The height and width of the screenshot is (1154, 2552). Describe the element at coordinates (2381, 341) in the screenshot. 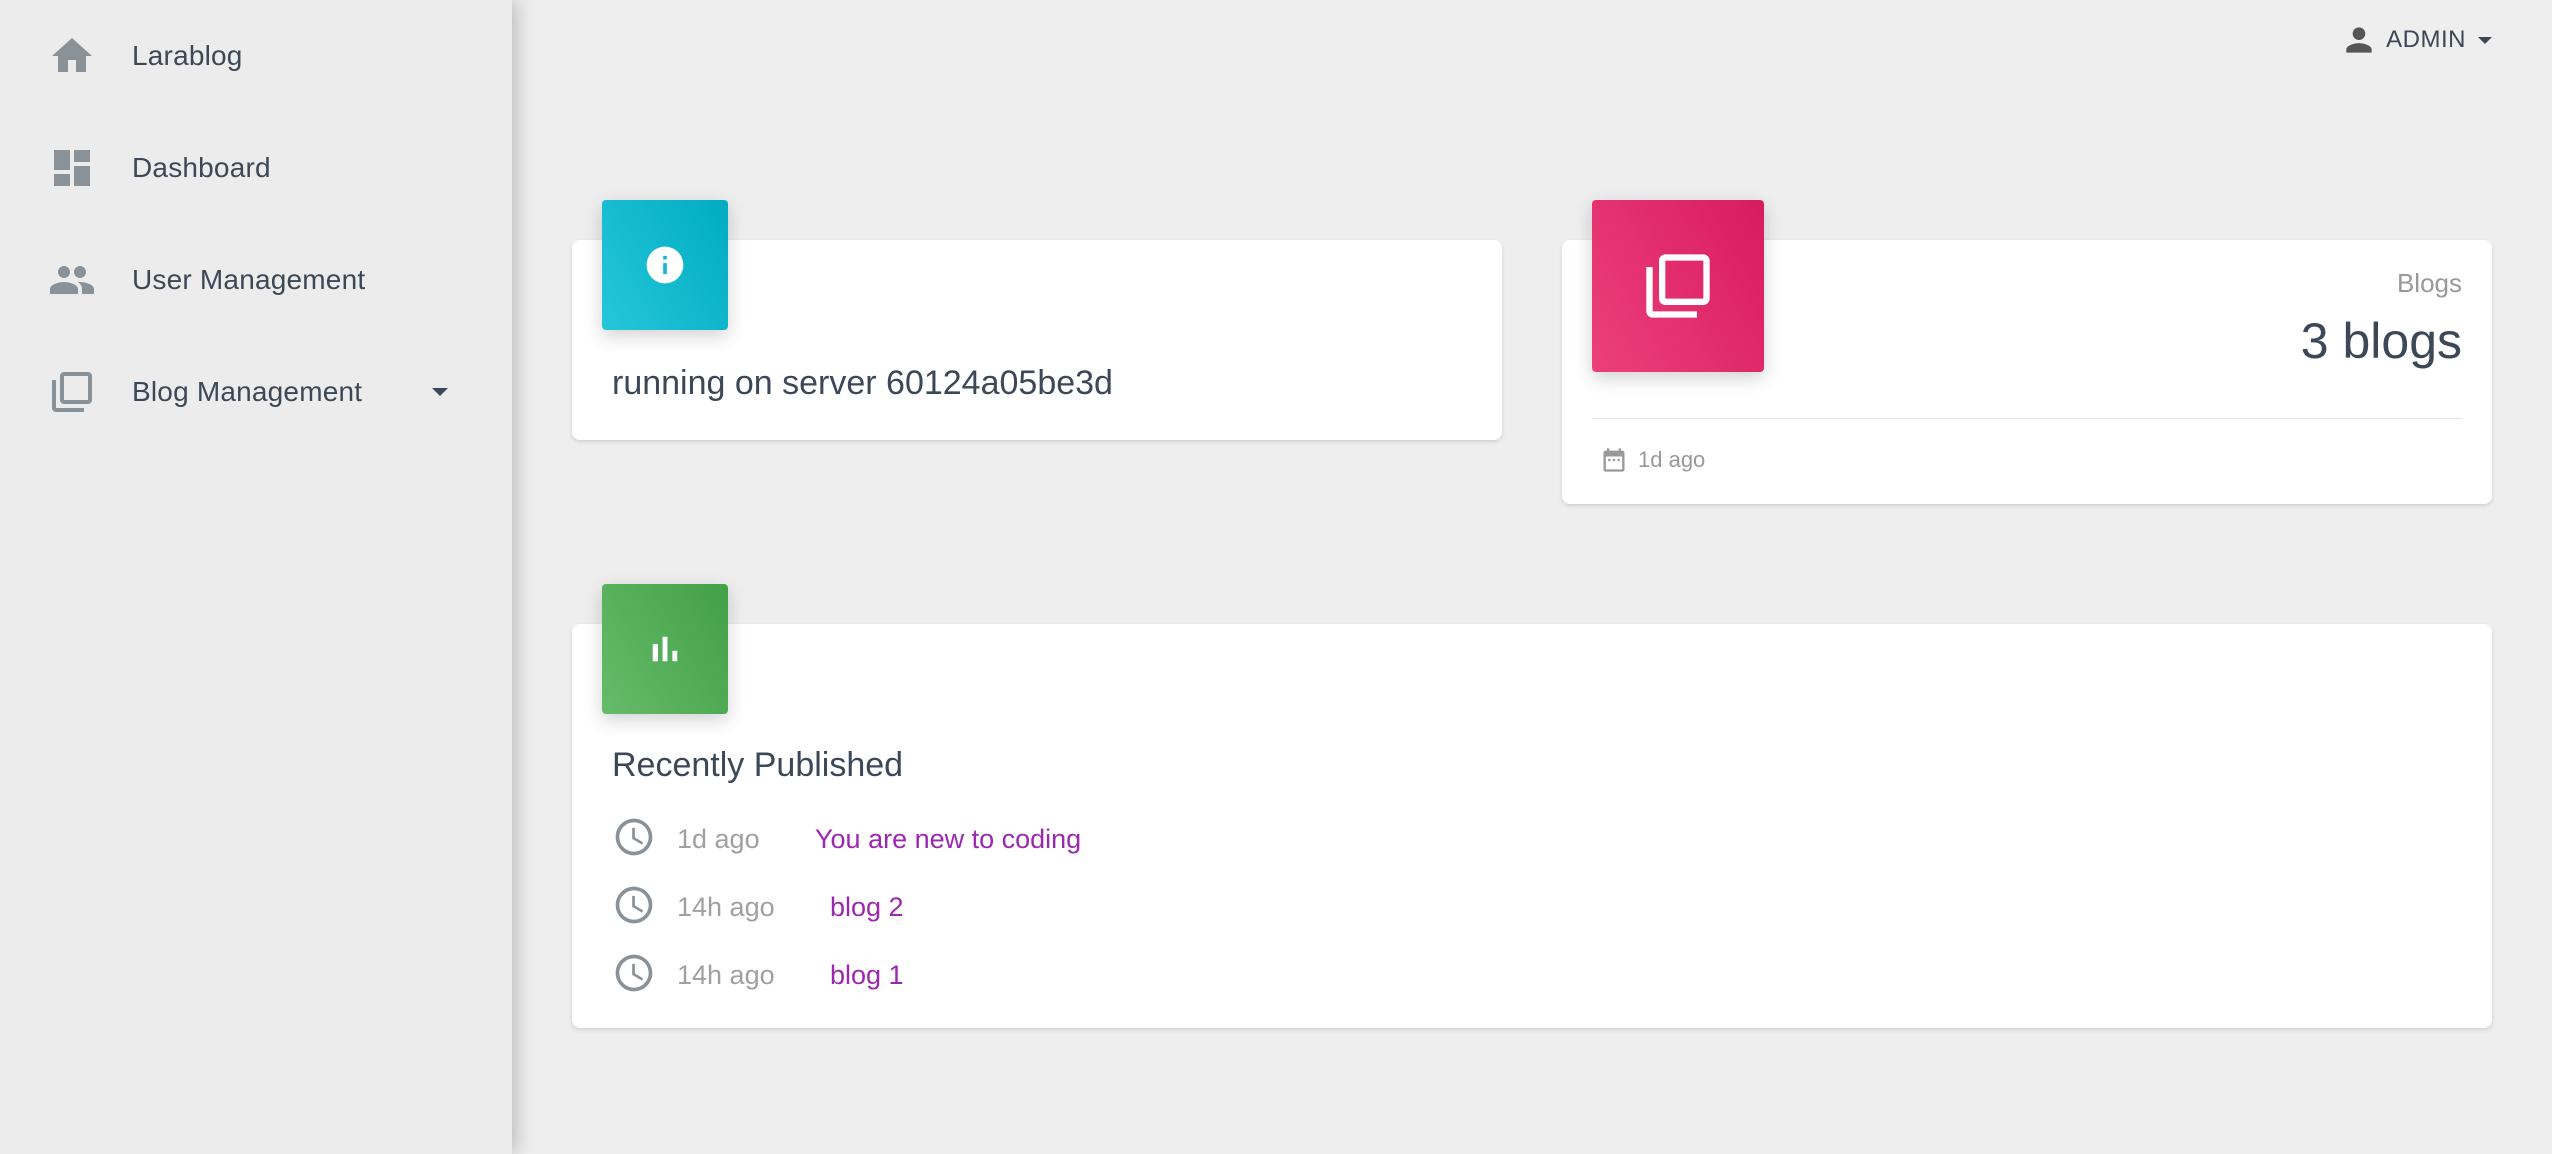

I see `blogs-count: 3 blogs` at that location.